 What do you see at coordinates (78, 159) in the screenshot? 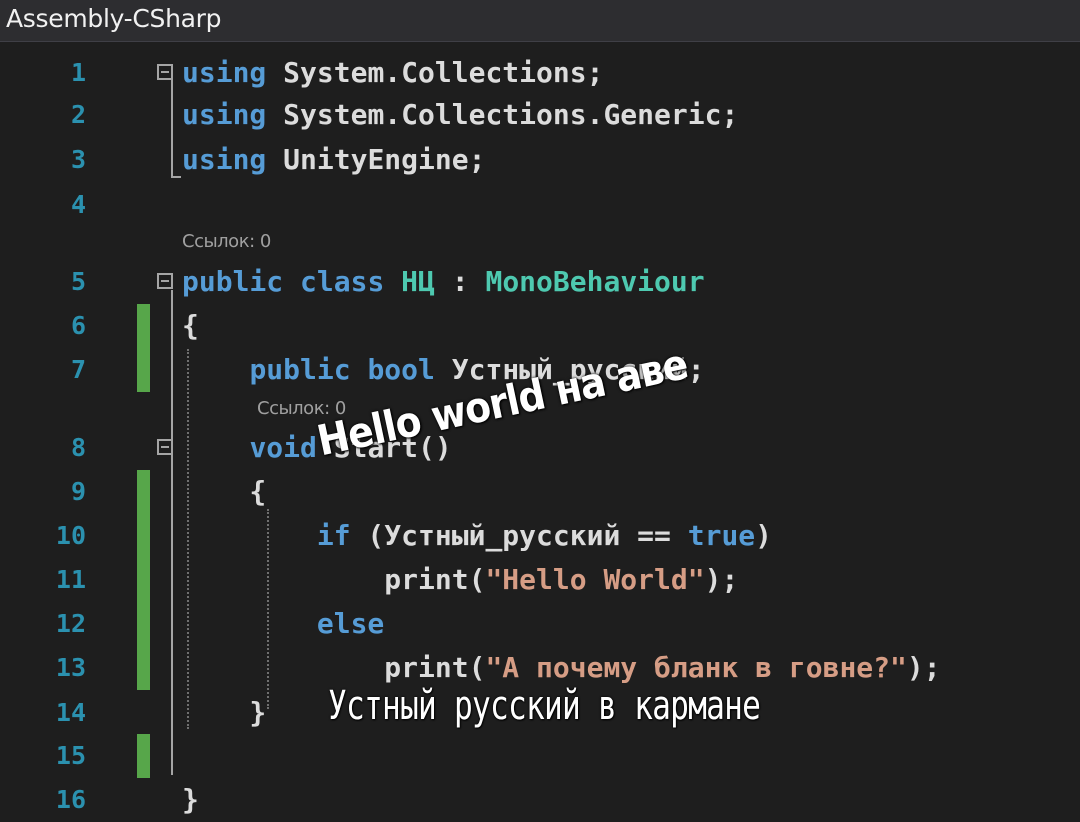
I see `line-number: 3` at bounding box center [78, 159].